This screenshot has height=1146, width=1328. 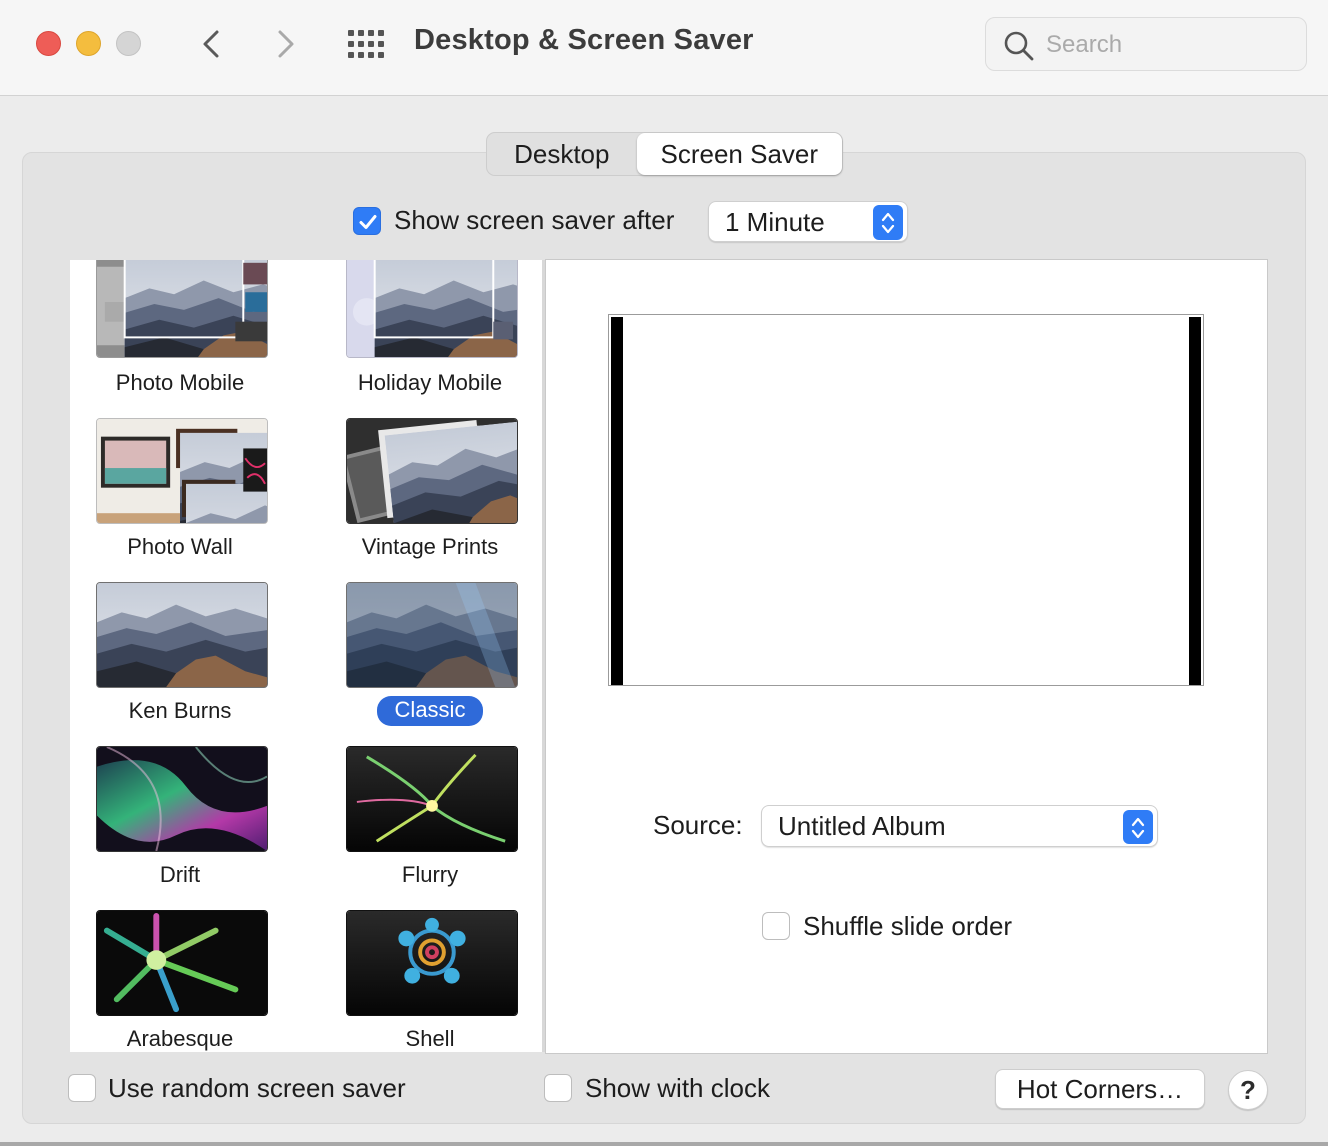 I want to click on minimize-window-button, so click(x=88, y=43).